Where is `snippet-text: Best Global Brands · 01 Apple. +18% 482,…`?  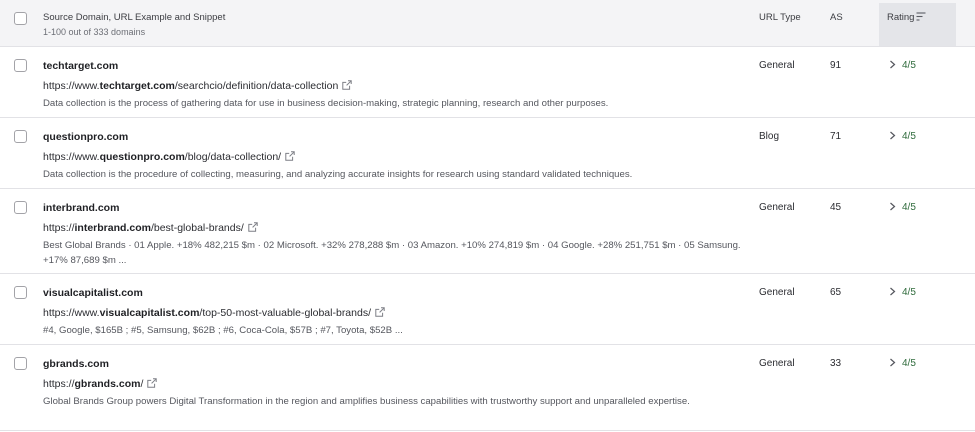 snippet-text: Best Global Brands · 01 Apple. +18% 482,… is located at coordinates (392, 253).